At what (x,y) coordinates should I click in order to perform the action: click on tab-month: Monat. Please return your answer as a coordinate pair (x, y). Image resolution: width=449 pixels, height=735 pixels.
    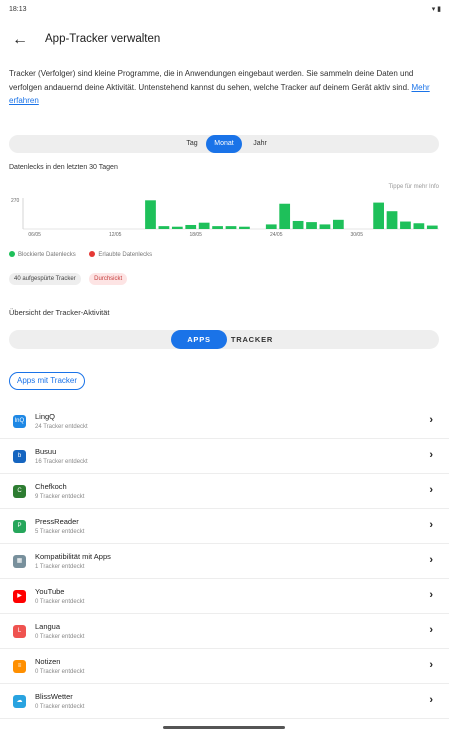
    Looking at the image, I should click on (224, 144).